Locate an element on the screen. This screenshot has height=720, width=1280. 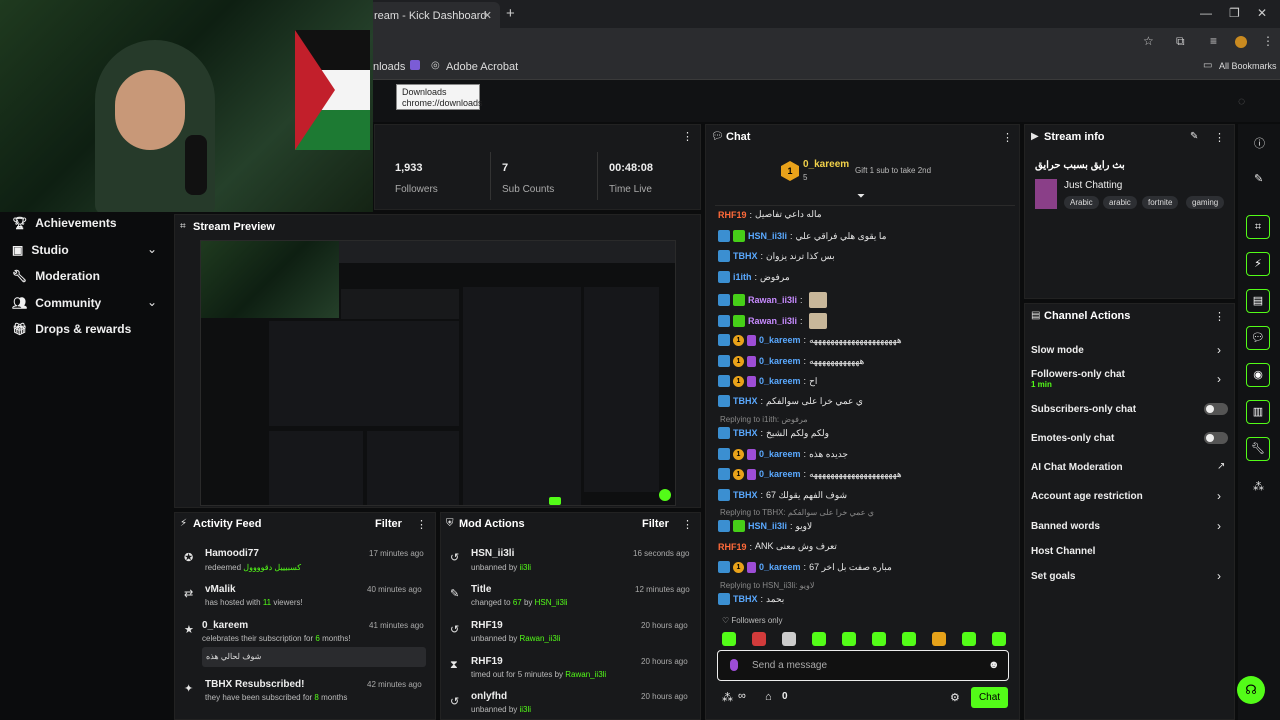
mod-item-name: HSN_ii3li is located at coordinates (492, 553).